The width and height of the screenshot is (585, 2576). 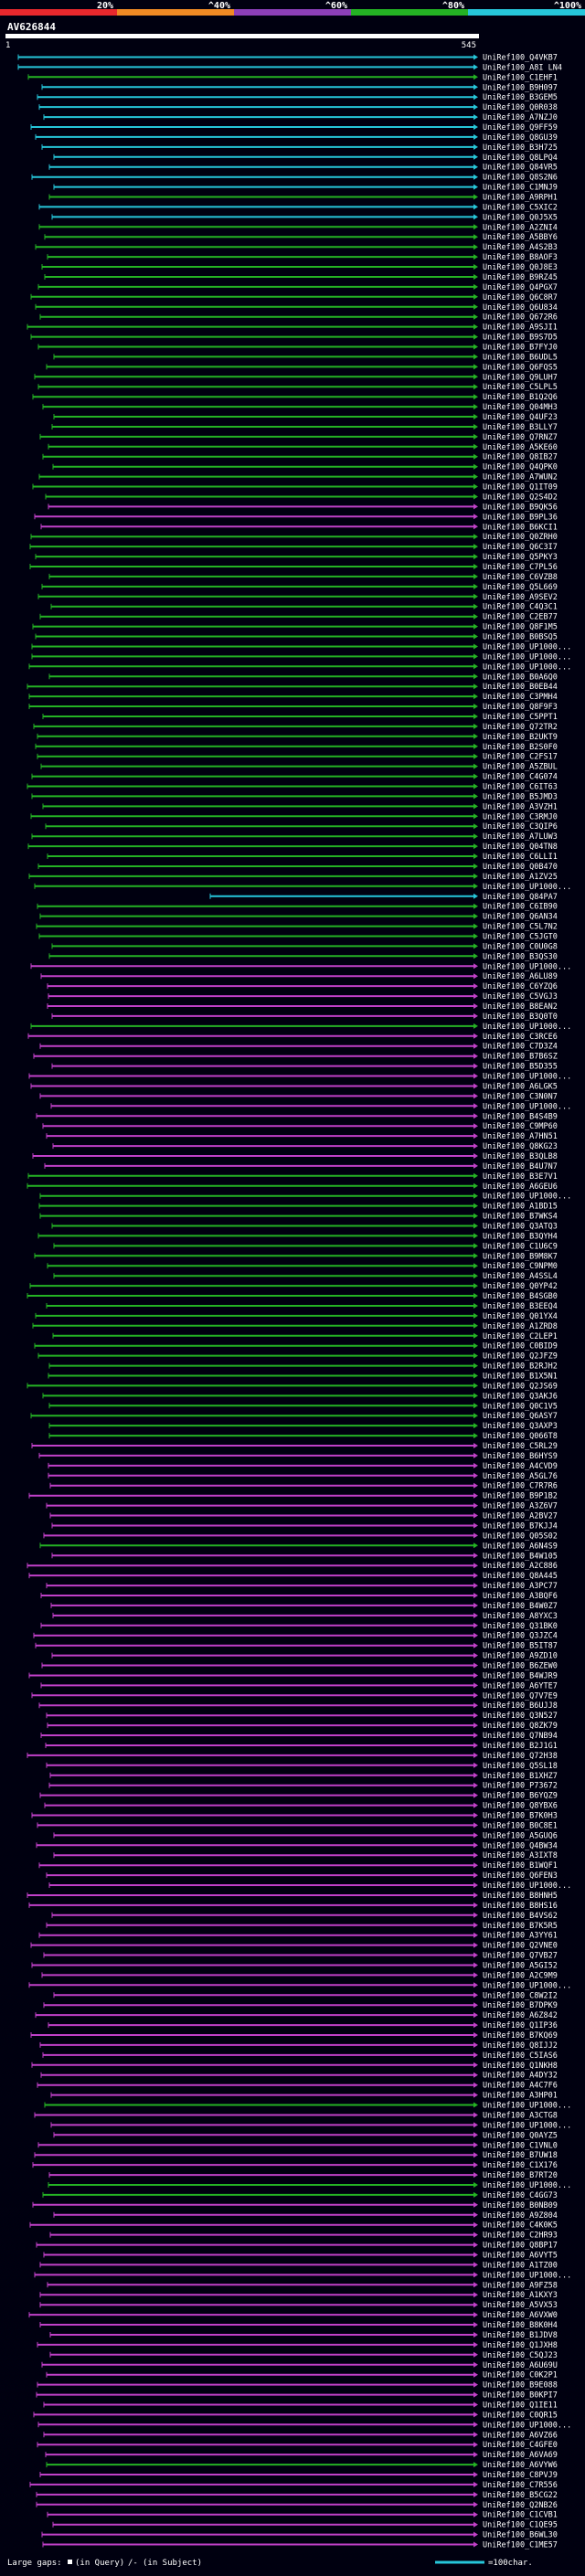 I want to click on hit-label: UniRef100_C8W2I2, so click(x=520, y=1995).